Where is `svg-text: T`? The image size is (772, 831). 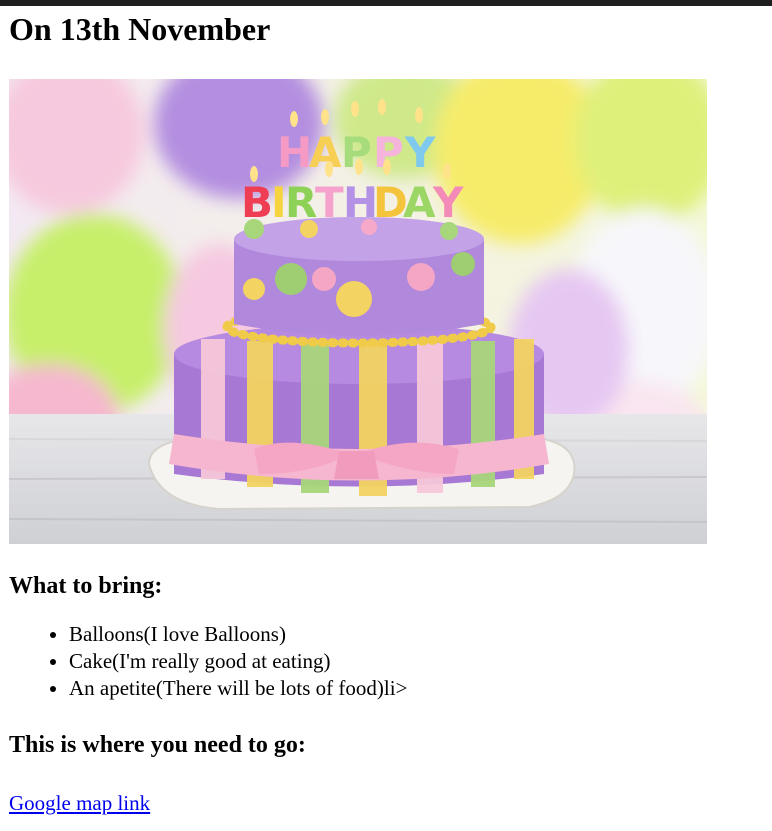
svg-text: T is located at coordinates (329, 202).